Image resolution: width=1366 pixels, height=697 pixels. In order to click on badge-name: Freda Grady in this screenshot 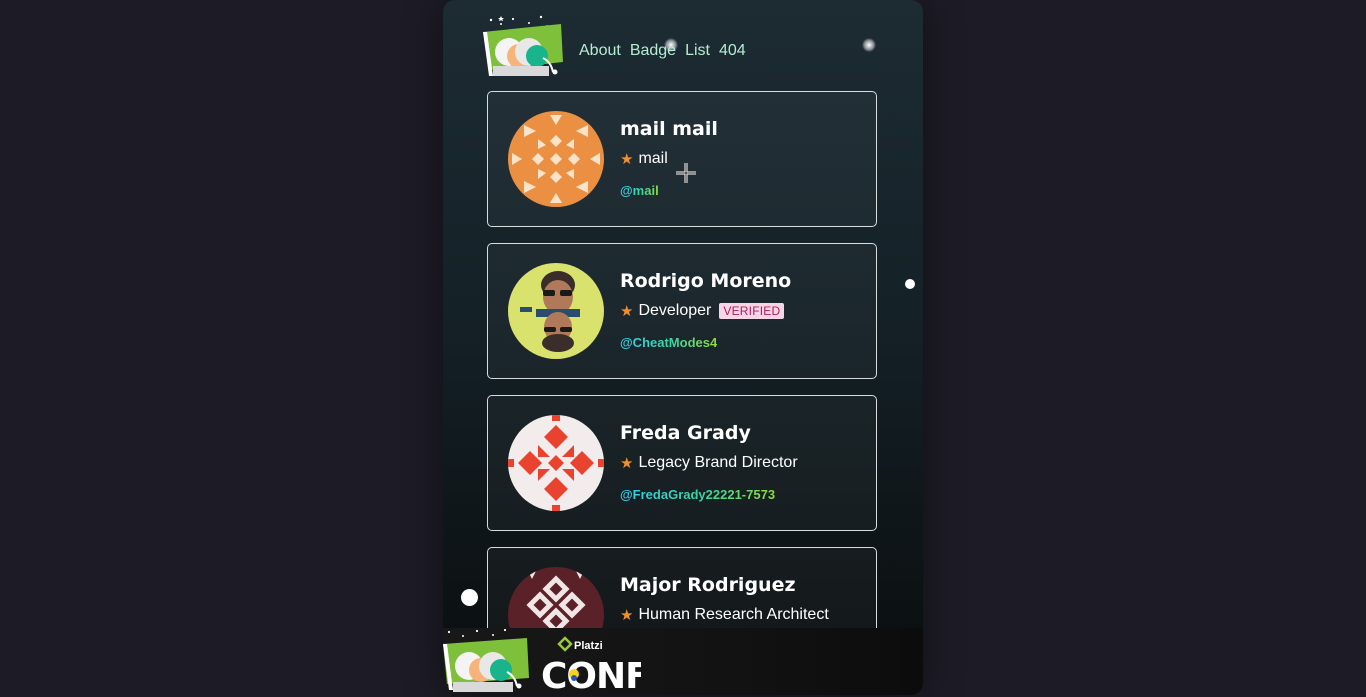, I will do `click(685, 433)`.